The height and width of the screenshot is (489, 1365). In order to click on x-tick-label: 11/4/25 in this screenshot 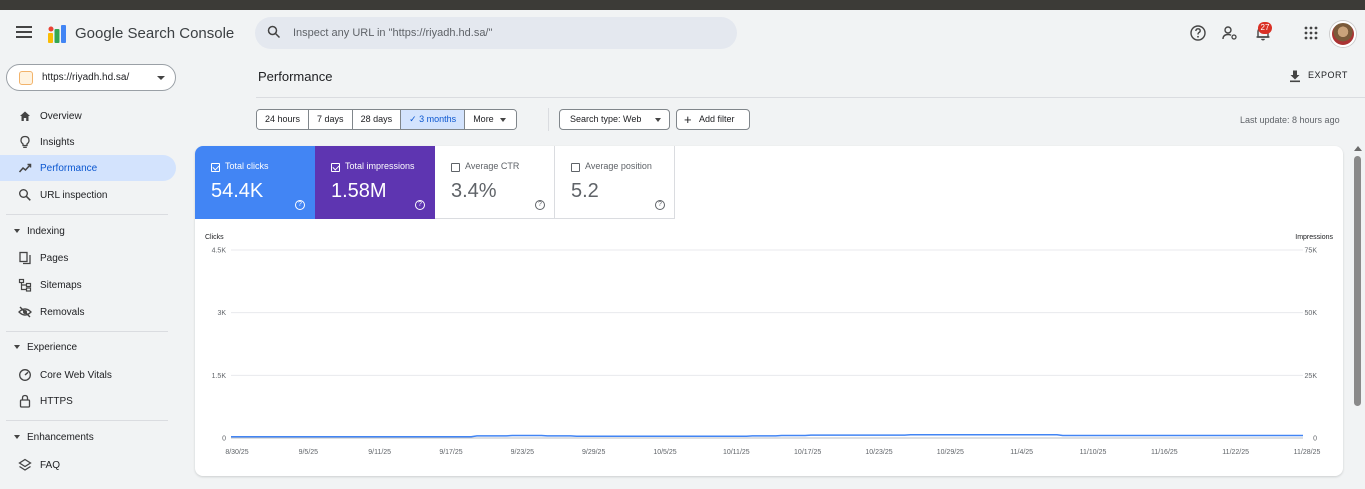, I will do `click(1021, 452)`.